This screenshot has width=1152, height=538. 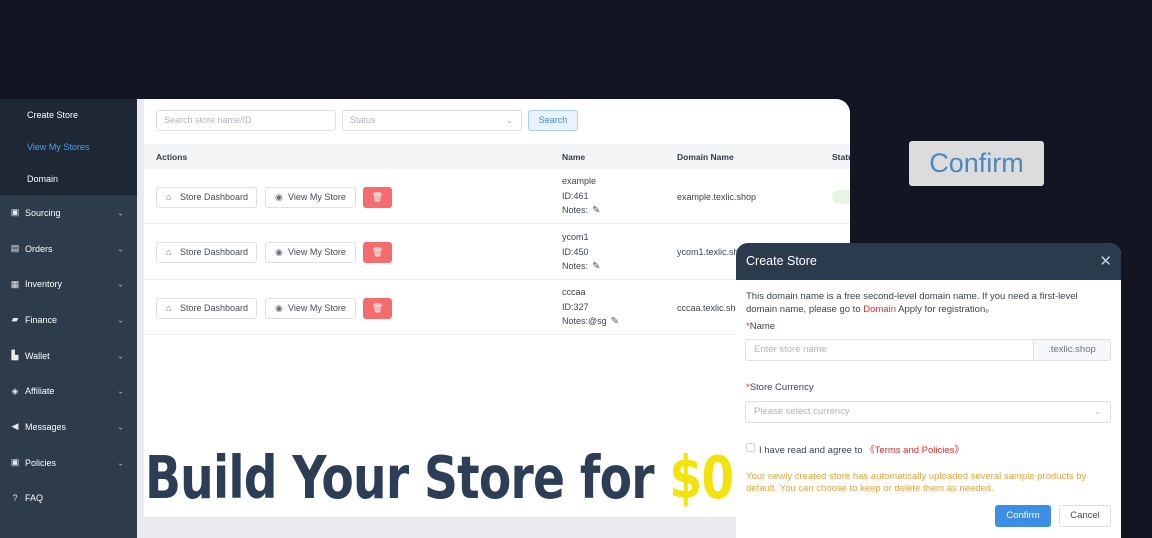 What do you see at coordinates (68, 284) in the screenshot?
I see `sidebar-item-inventory: ▦ Inventory ⌄` at bounding box center [68, 284].